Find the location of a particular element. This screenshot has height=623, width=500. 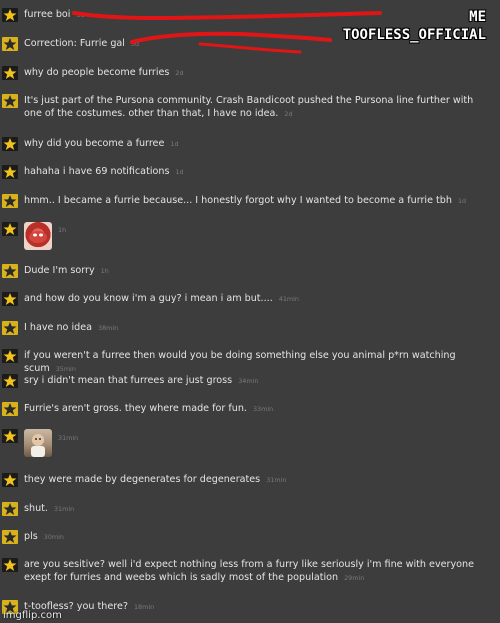

caption-line-2: TOOFLESS_OFFICIAL is located at coordinates (414, 35).